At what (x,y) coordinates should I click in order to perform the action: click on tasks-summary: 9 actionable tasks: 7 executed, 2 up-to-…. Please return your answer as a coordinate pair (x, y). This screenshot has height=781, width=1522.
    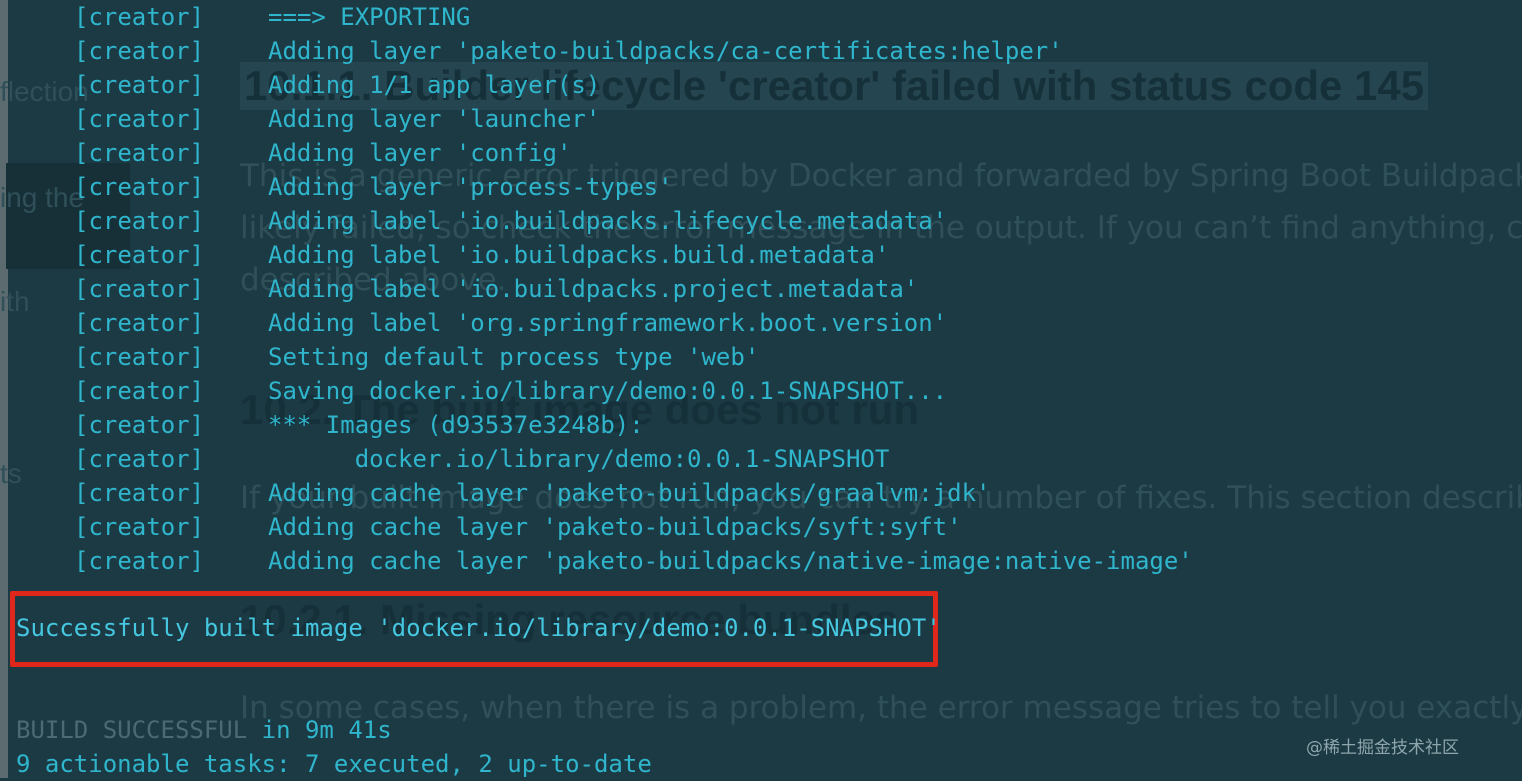
    Looking at the image, I should click on (334, 764).